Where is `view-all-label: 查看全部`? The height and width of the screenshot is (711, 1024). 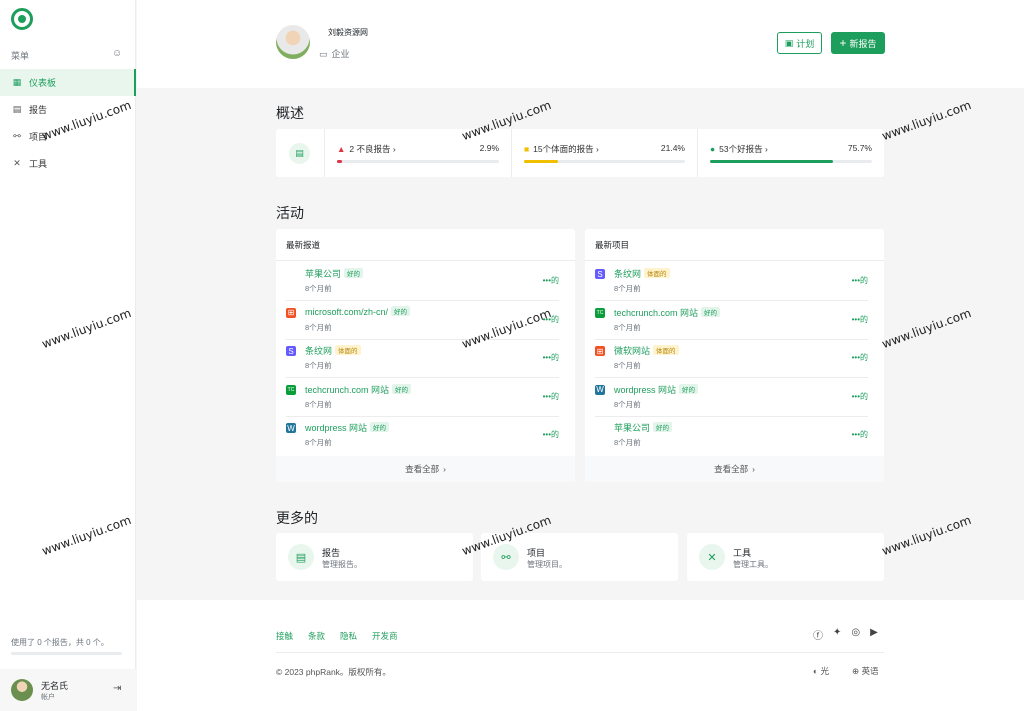 view-all-label: 查看全部 is located at coordinates (731, 469).